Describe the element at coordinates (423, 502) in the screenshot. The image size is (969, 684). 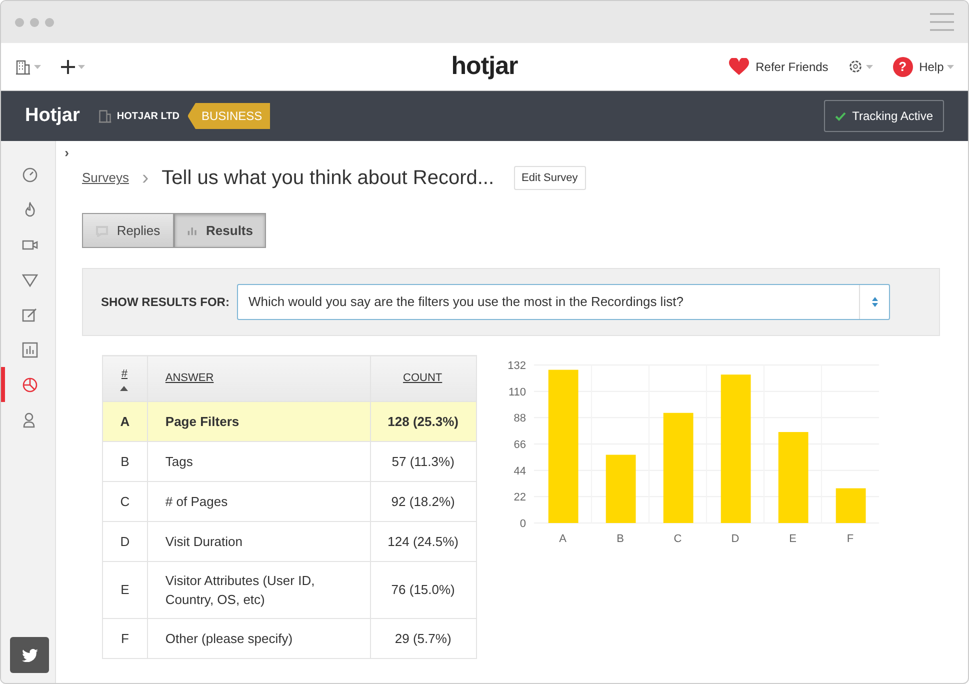
I see `table-cell: 92 (18.2%)` at that location.